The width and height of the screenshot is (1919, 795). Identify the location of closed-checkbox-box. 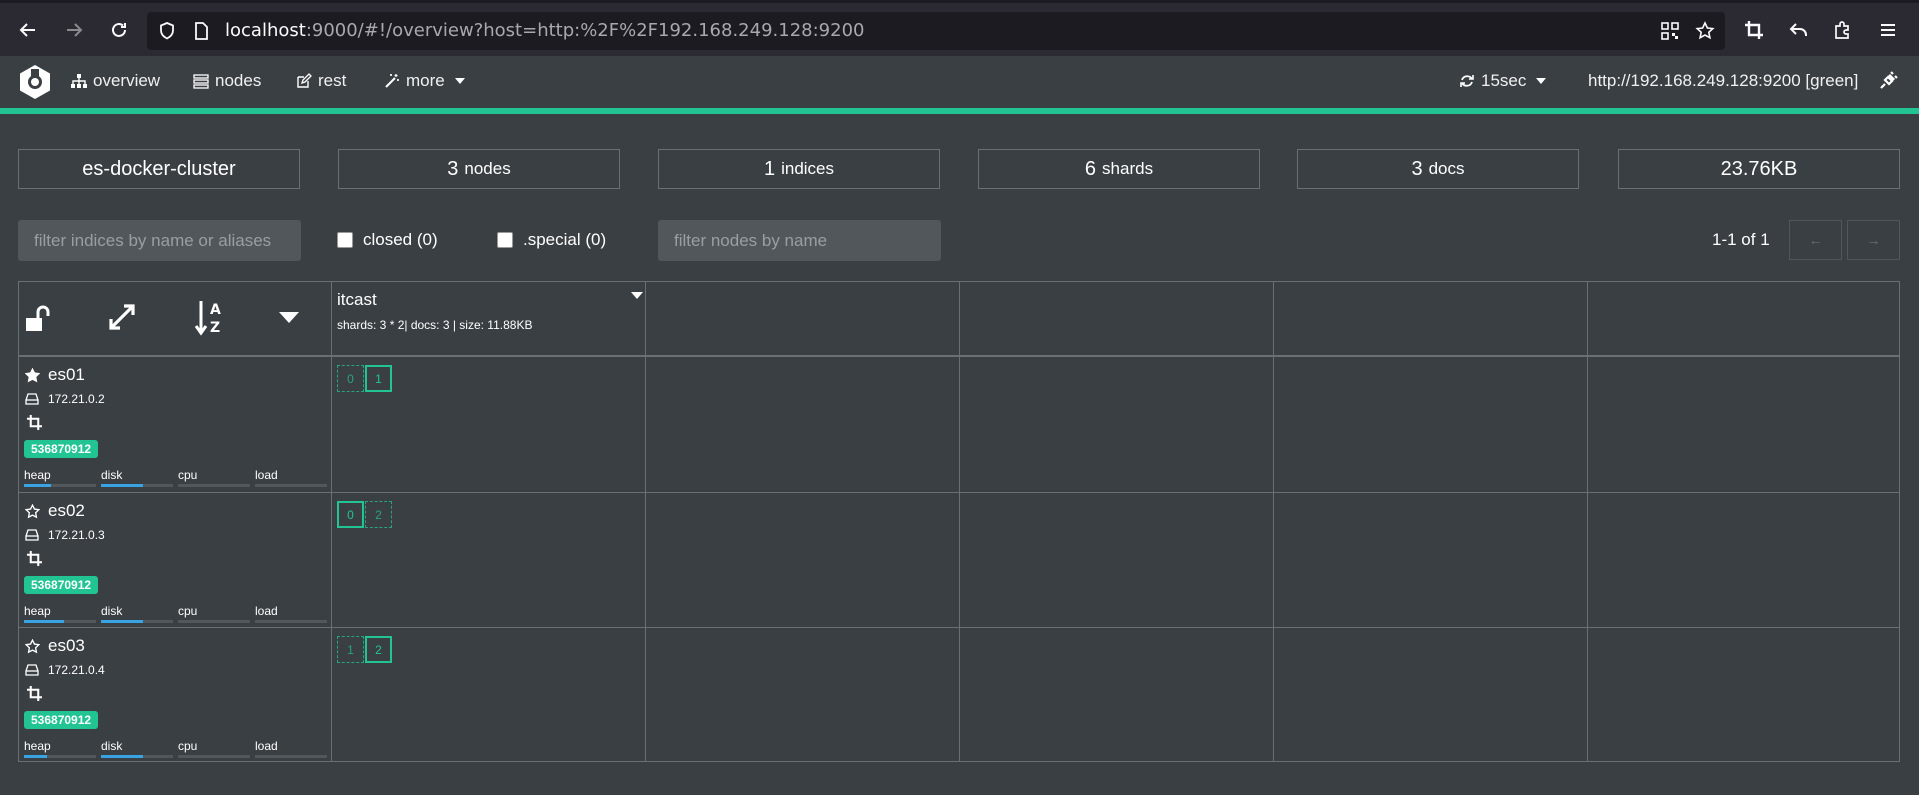
(345, 240).